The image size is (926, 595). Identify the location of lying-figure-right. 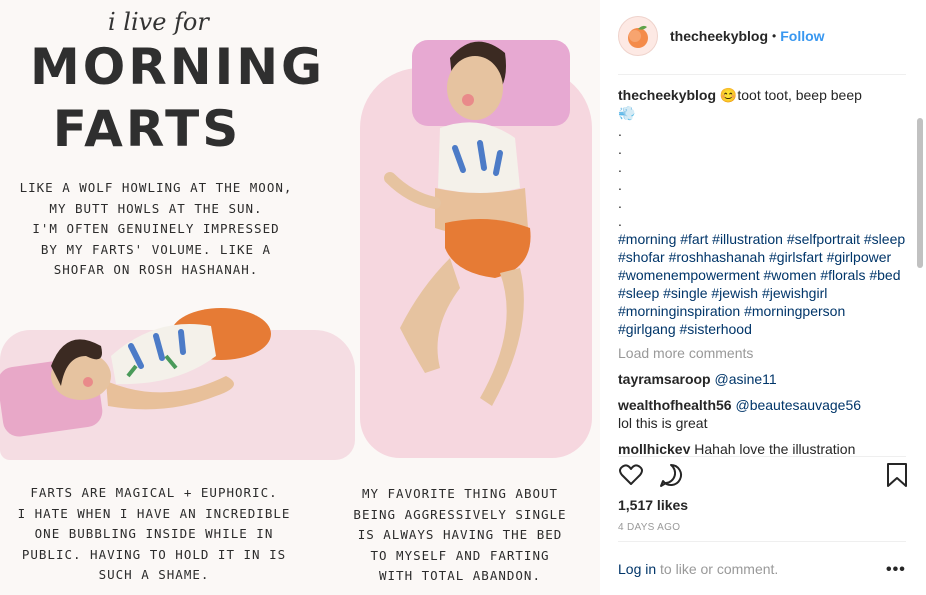
(457, 223).